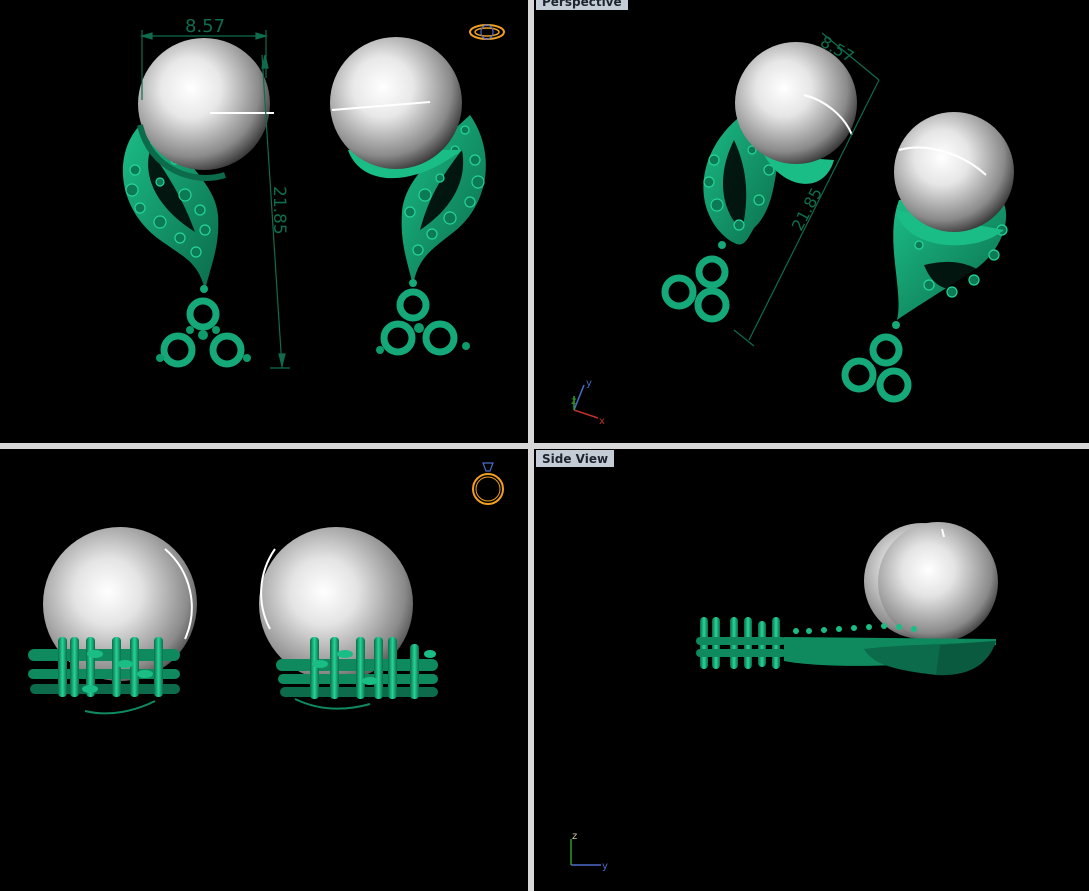 This screenshot has height=891, width=1089. I want to click on axis-y-label-side: y, so click(605, 866).